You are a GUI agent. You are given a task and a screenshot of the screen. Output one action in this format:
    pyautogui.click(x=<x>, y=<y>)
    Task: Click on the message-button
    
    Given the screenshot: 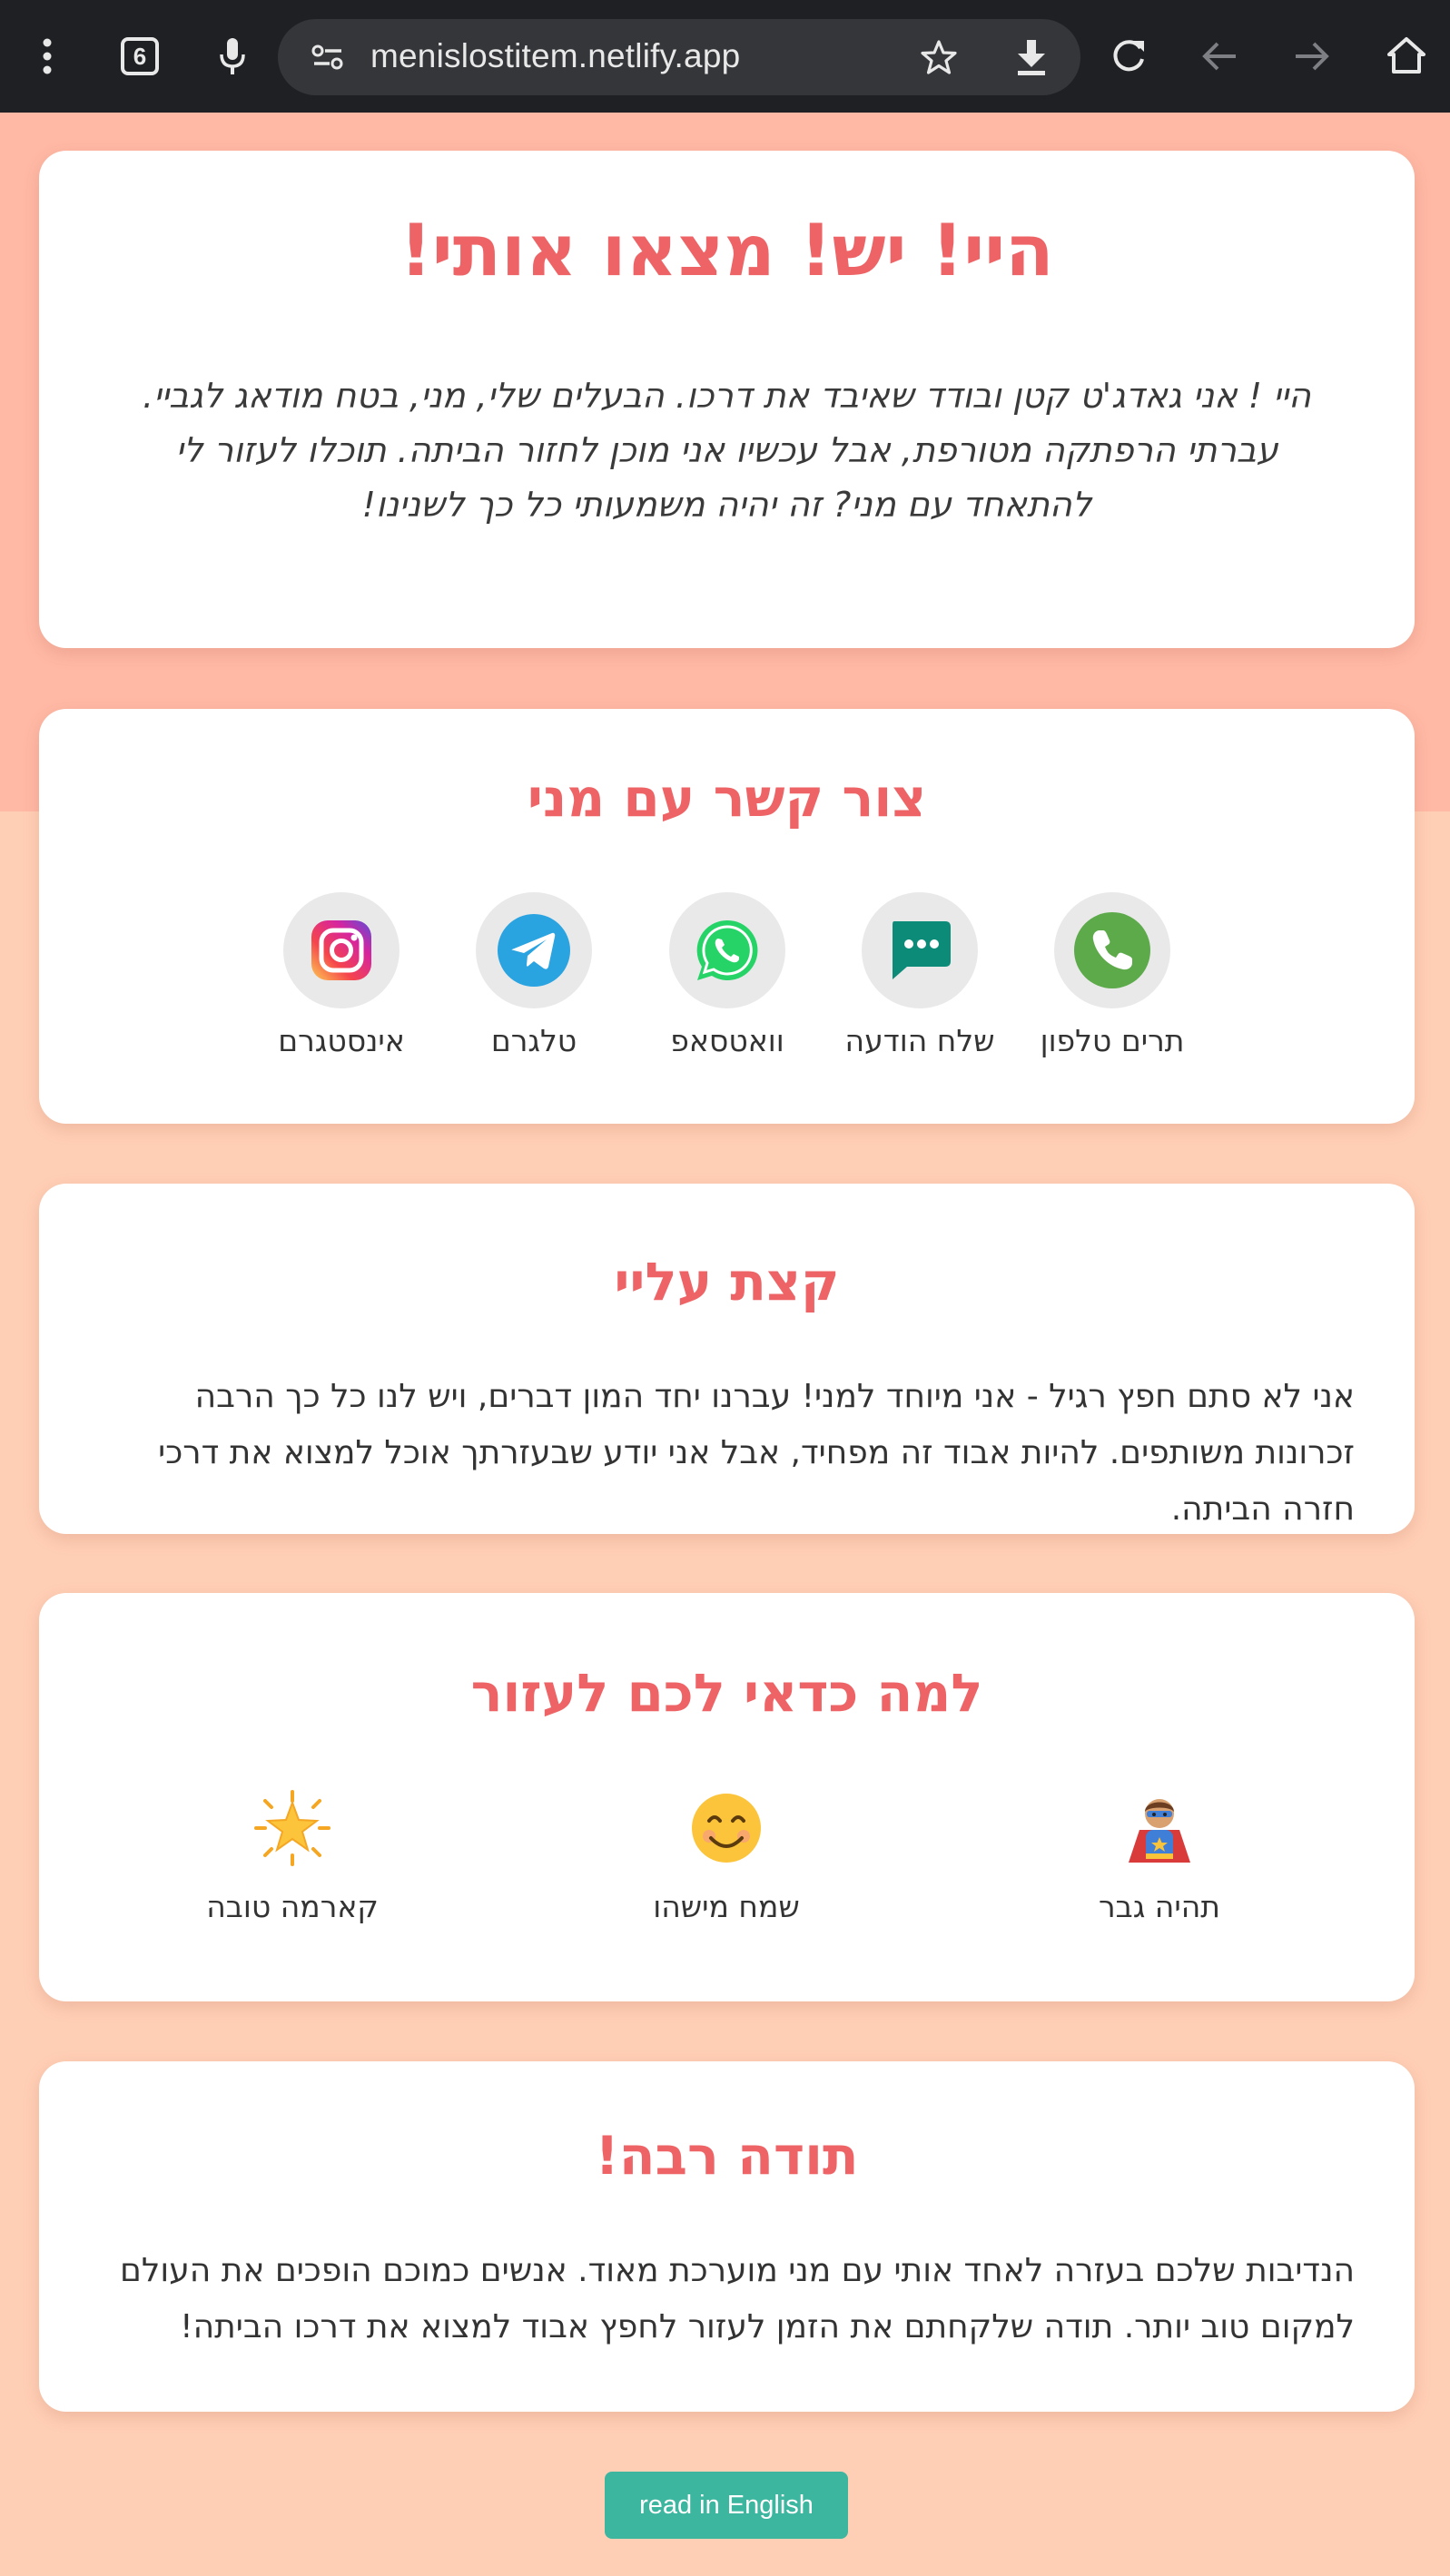 What is the action you would take?
    pyautogui.click(x=920, y=950)
    